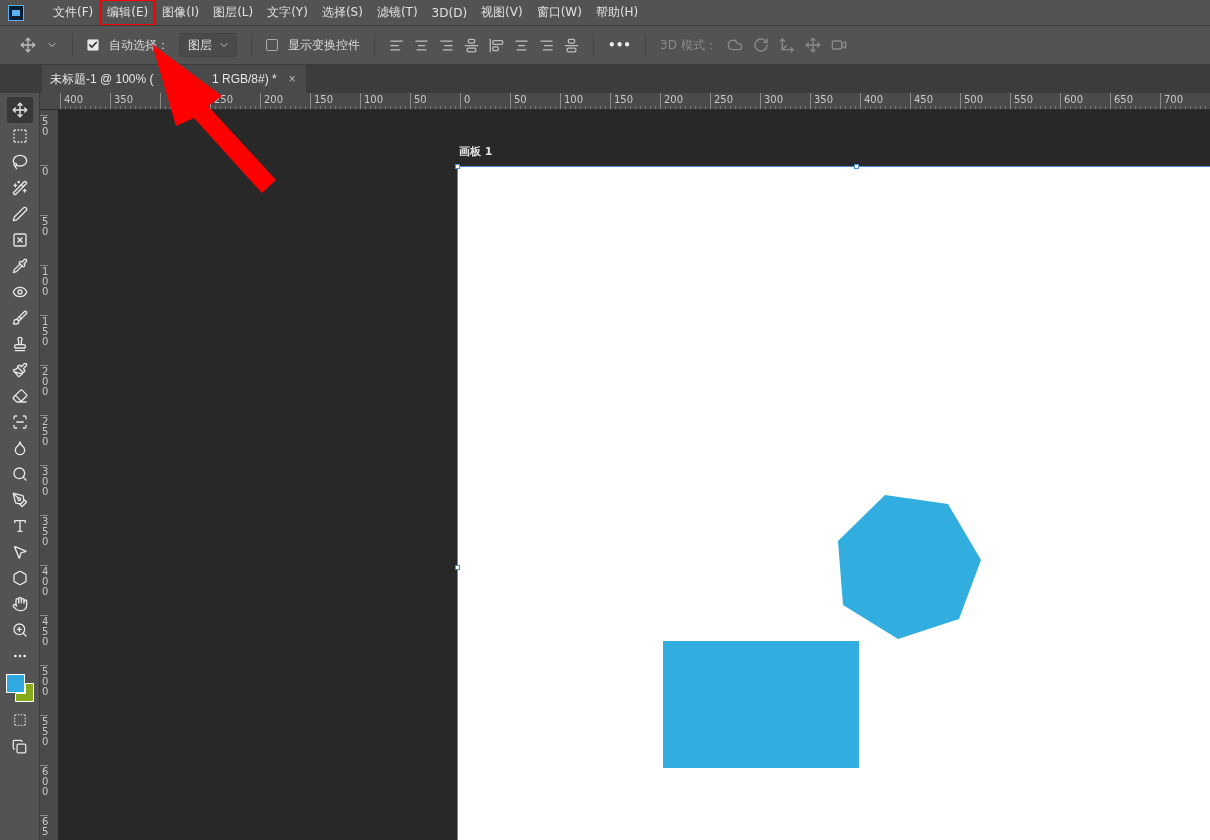  What do you see at coordinates (44, 590) in the screenshot?
I see `ruler-label: 400` at bounding box center [44, 590].